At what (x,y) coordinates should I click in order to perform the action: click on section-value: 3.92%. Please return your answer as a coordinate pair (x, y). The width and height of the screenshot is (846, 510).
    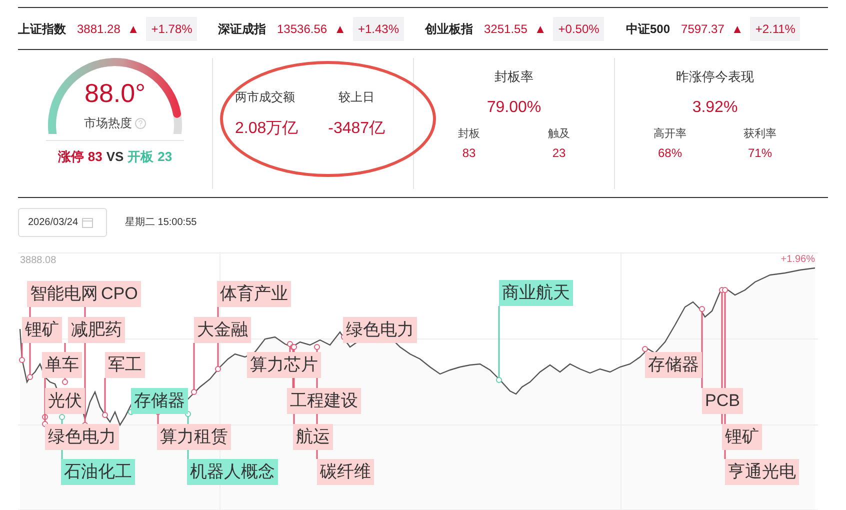
    Looking at the image, I should click on (715, 108).